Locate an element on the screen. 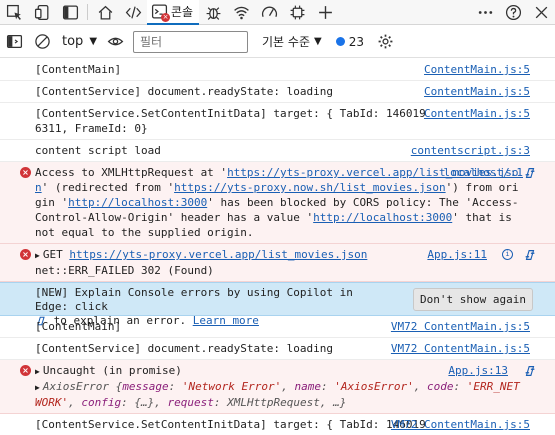 This screenshot has width=555, height=435. console-log-row: [ContentMain] VM72 ContentMain.js:5 is located at coordinates (277, 327).